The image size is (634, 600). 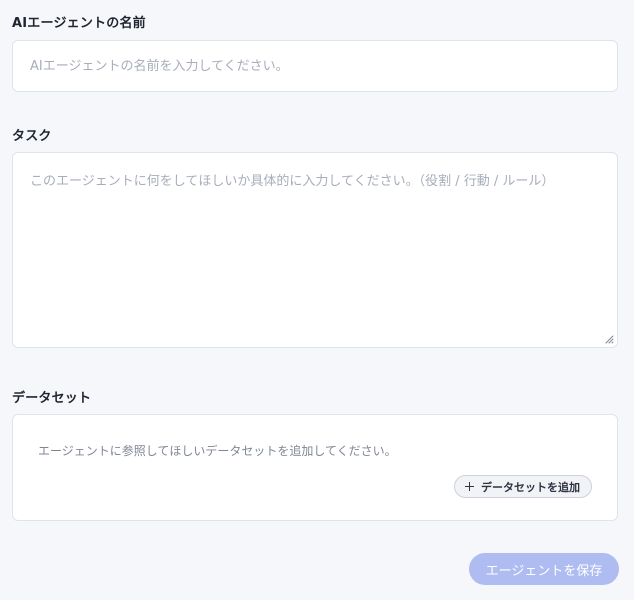 I want to click on resize-handle-icon, so click(x=609, y=339).